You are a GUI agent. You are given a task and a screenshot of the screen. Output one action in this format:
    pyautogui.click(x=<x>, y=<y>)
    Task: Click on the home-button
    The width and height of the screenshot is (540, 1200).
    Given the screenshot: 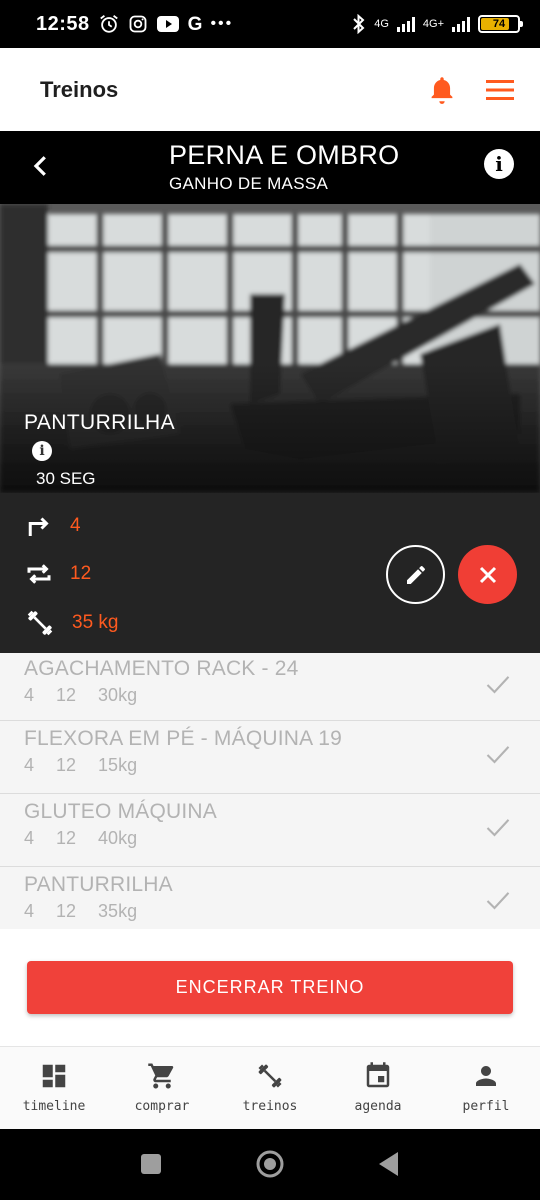 What is the action you would take?
    pyautogui.click(x=270, y=1166)
    